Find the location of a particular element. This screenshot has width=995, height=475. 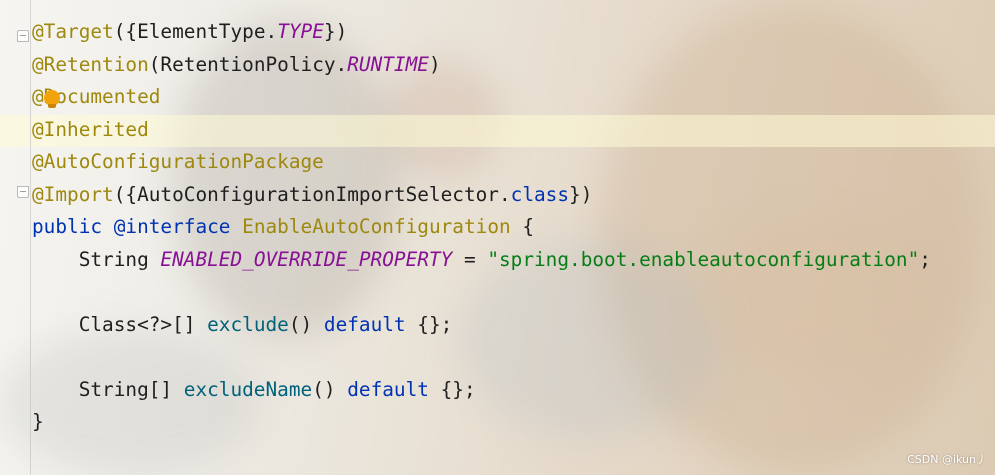

code-token: ({AutoConfigurationImportSelector. is located at coordinates (312, 194).